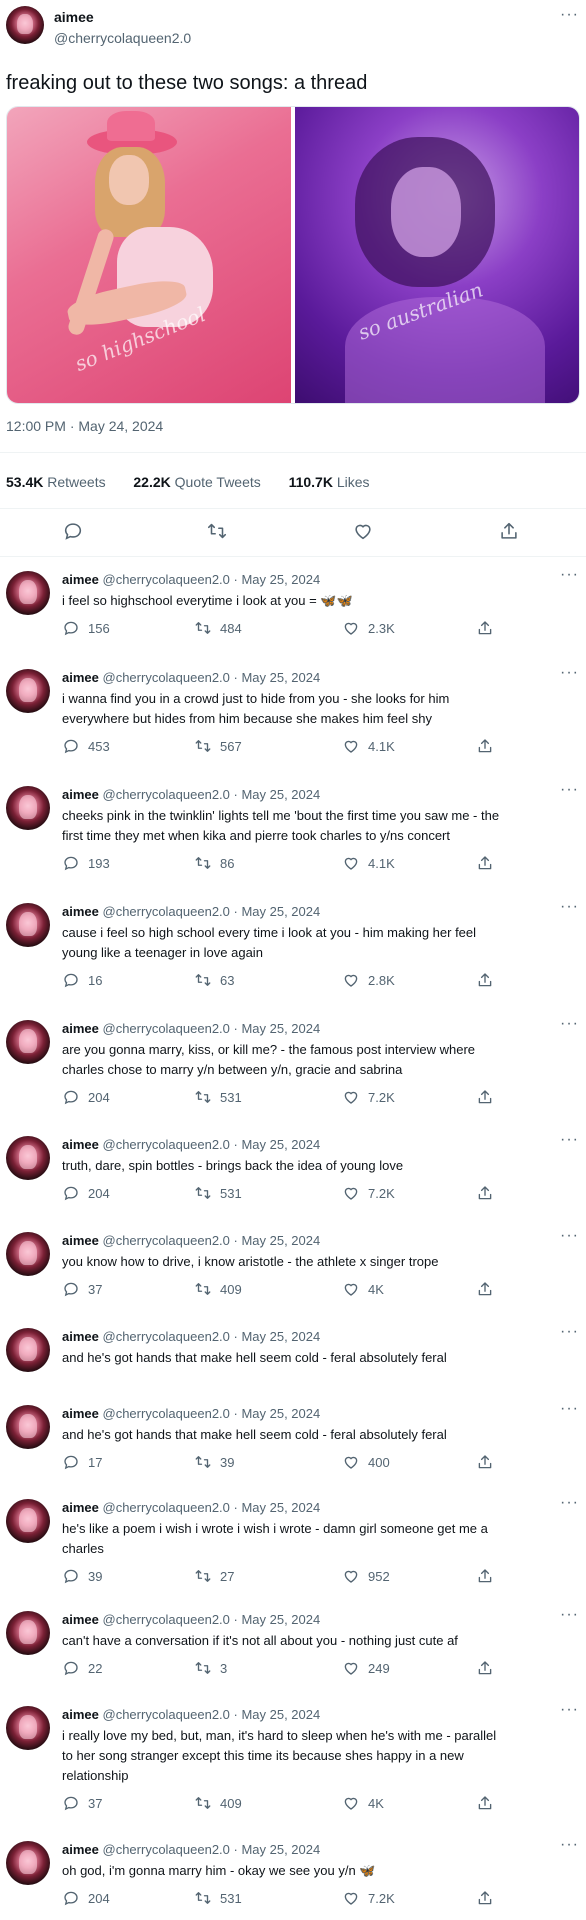 The image size is (586, 1920). Describe the element at coordinates (86, 746) in the screenshot. I see `reply-button: 453` at that location.